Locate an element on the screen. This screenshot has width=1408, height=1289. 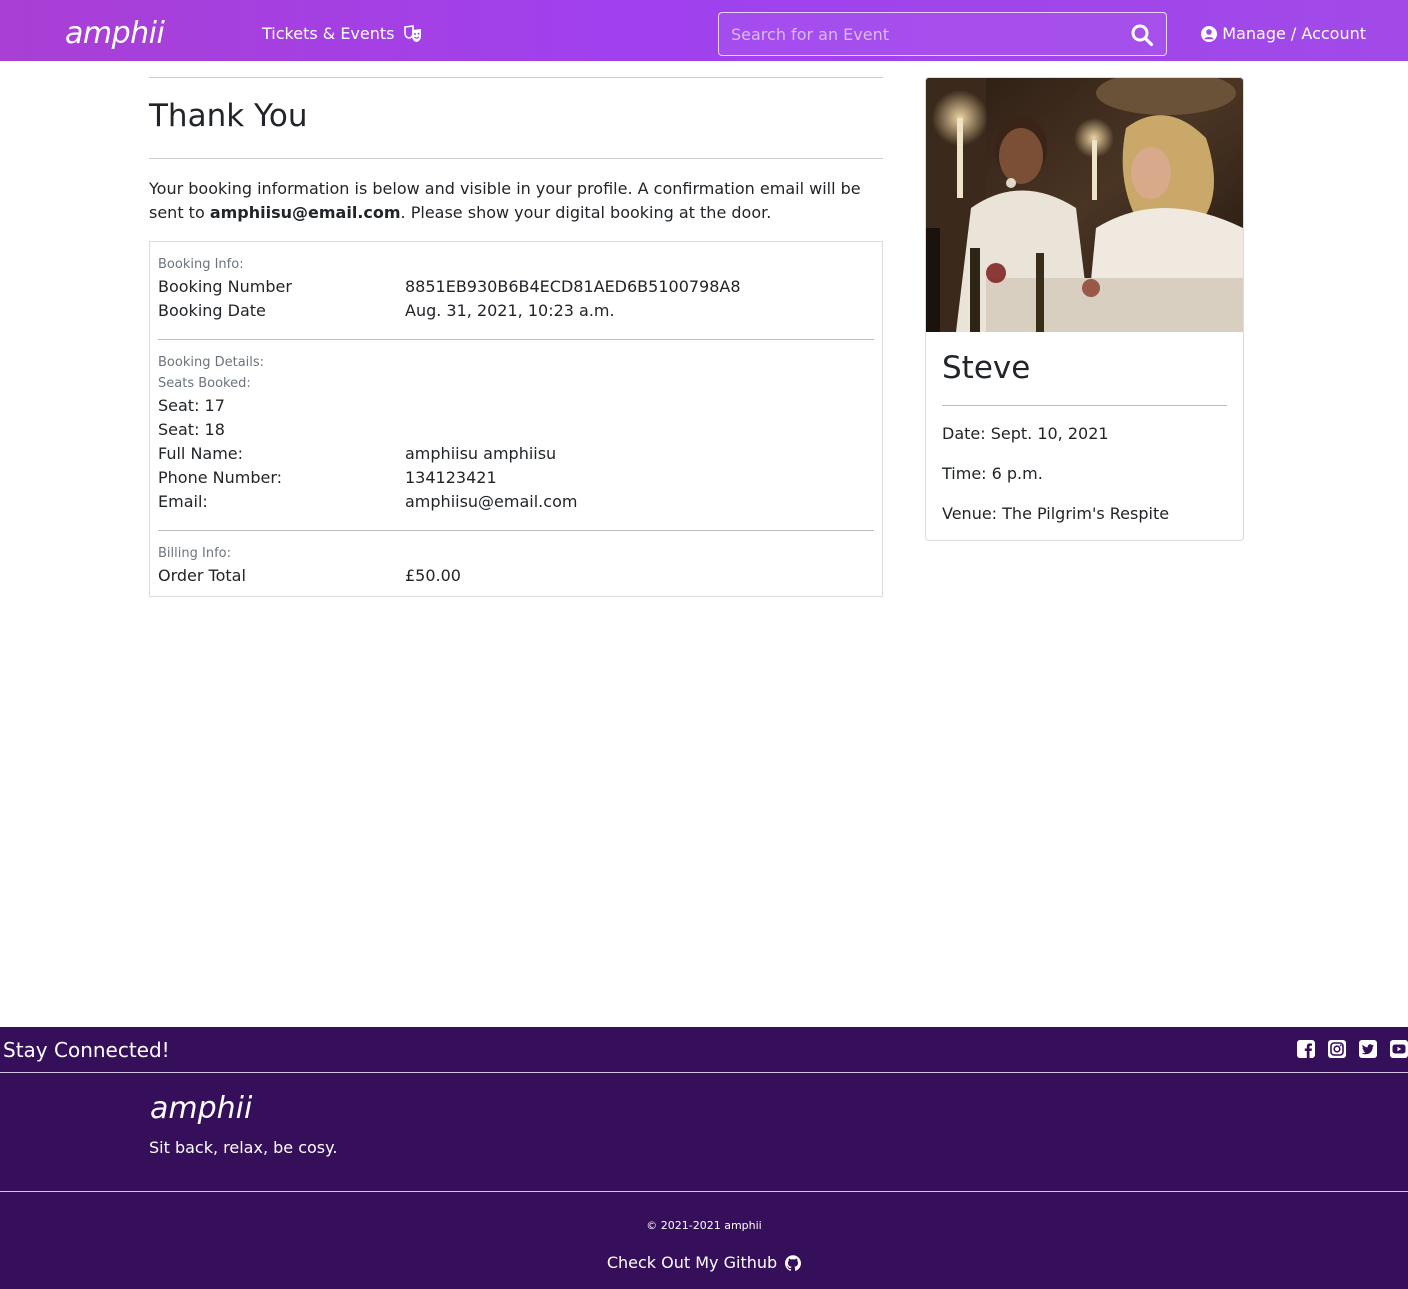
phone-number-value: 134123421 is located at coordinates (451, 477).